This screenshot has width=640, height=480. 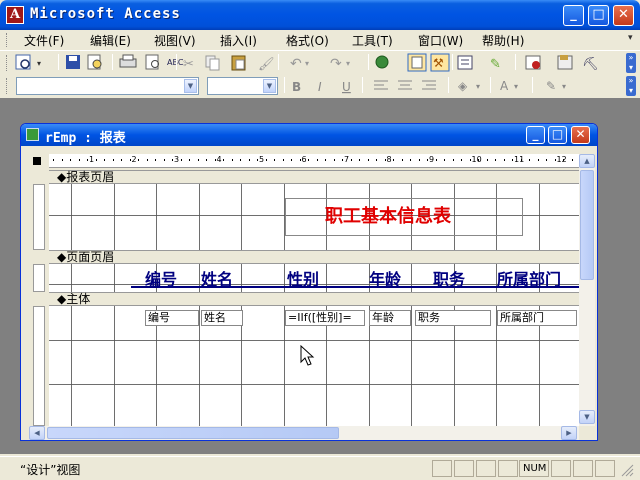 What do you see at coordinates (238, 40) in the screenshot?
I see `menu-insert: 插入(I)` at bounding box center [238, 40].